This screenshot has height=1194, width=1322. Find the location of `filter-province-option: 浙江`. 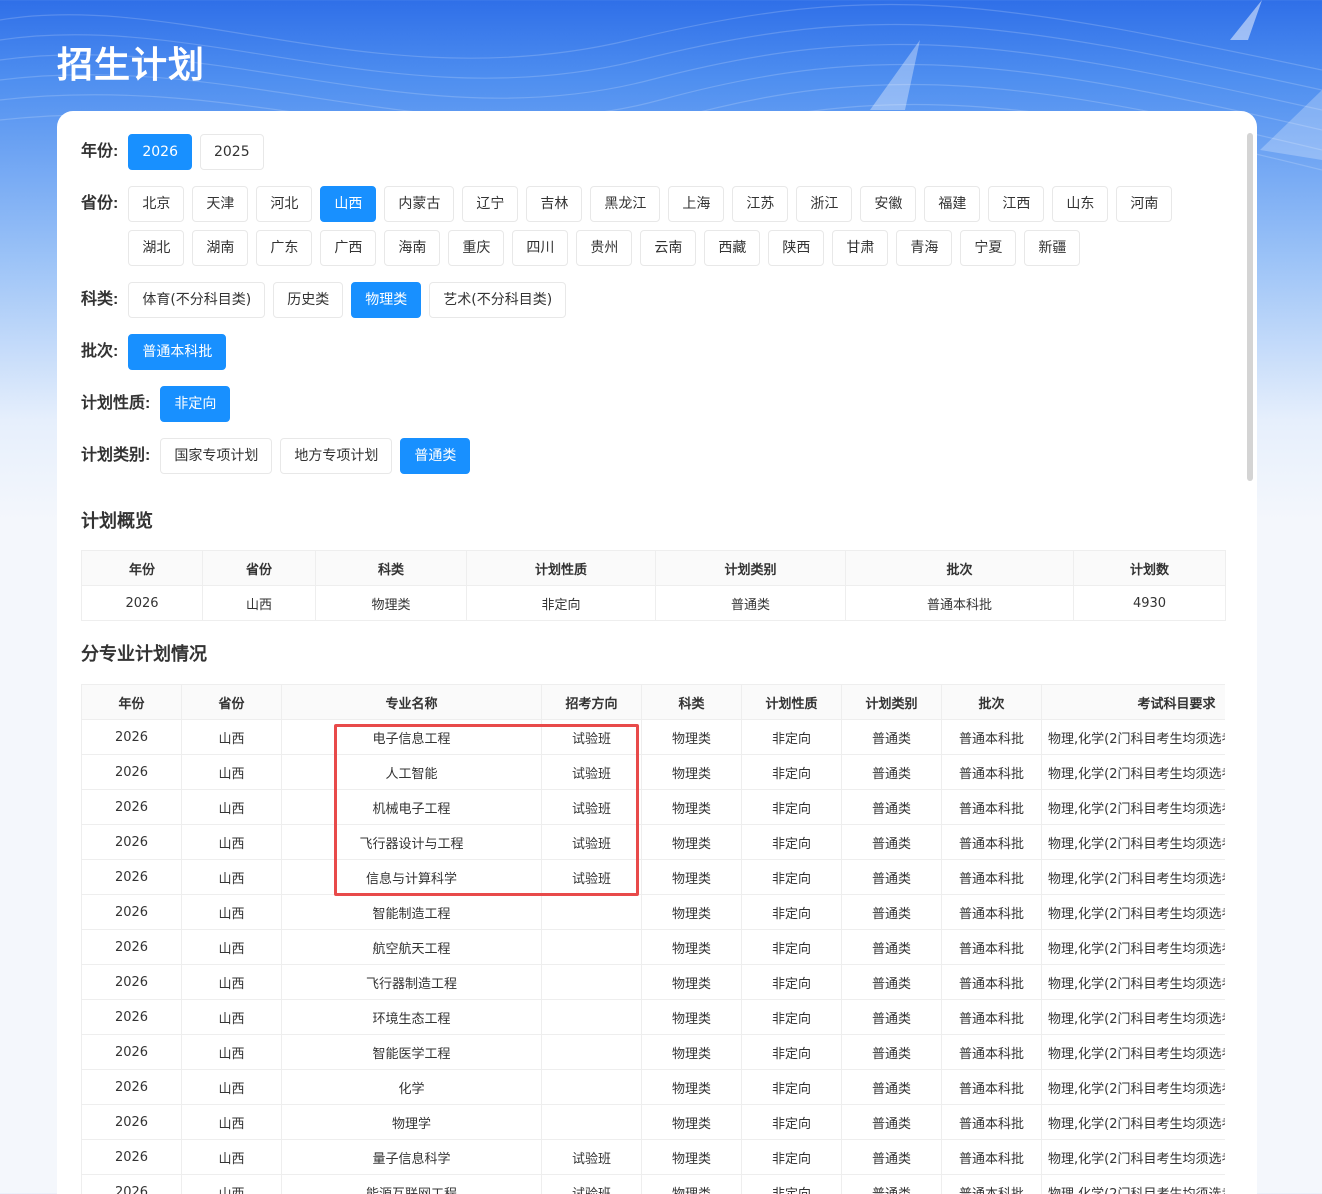

filter-province-option: 浙江 is located at coordinates (824, 204).